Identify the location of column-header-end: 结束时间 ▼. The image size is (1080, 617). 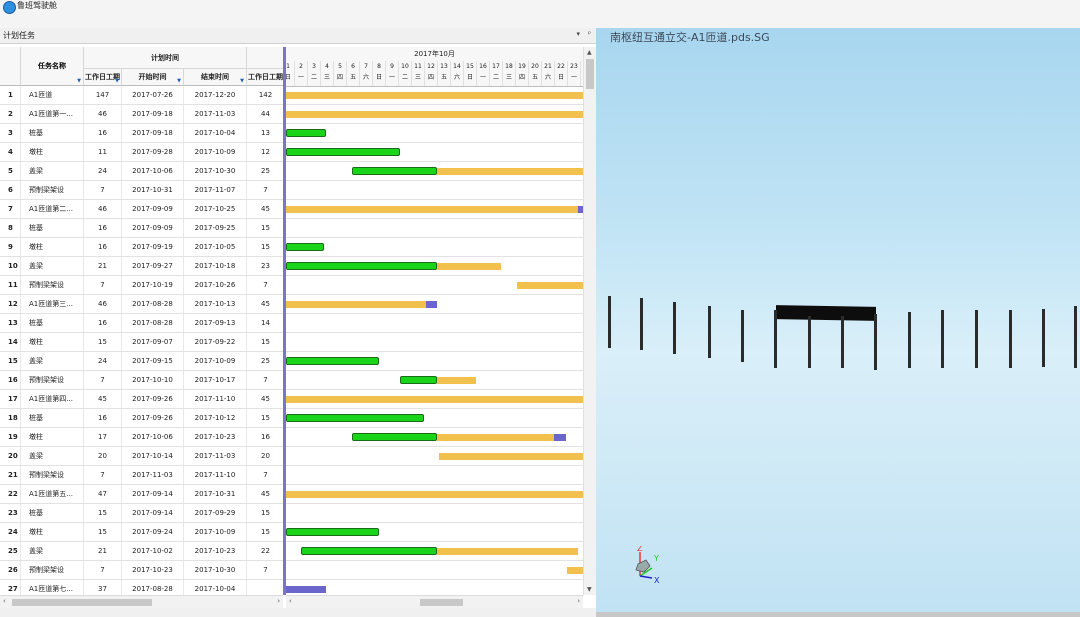
(215, 77).